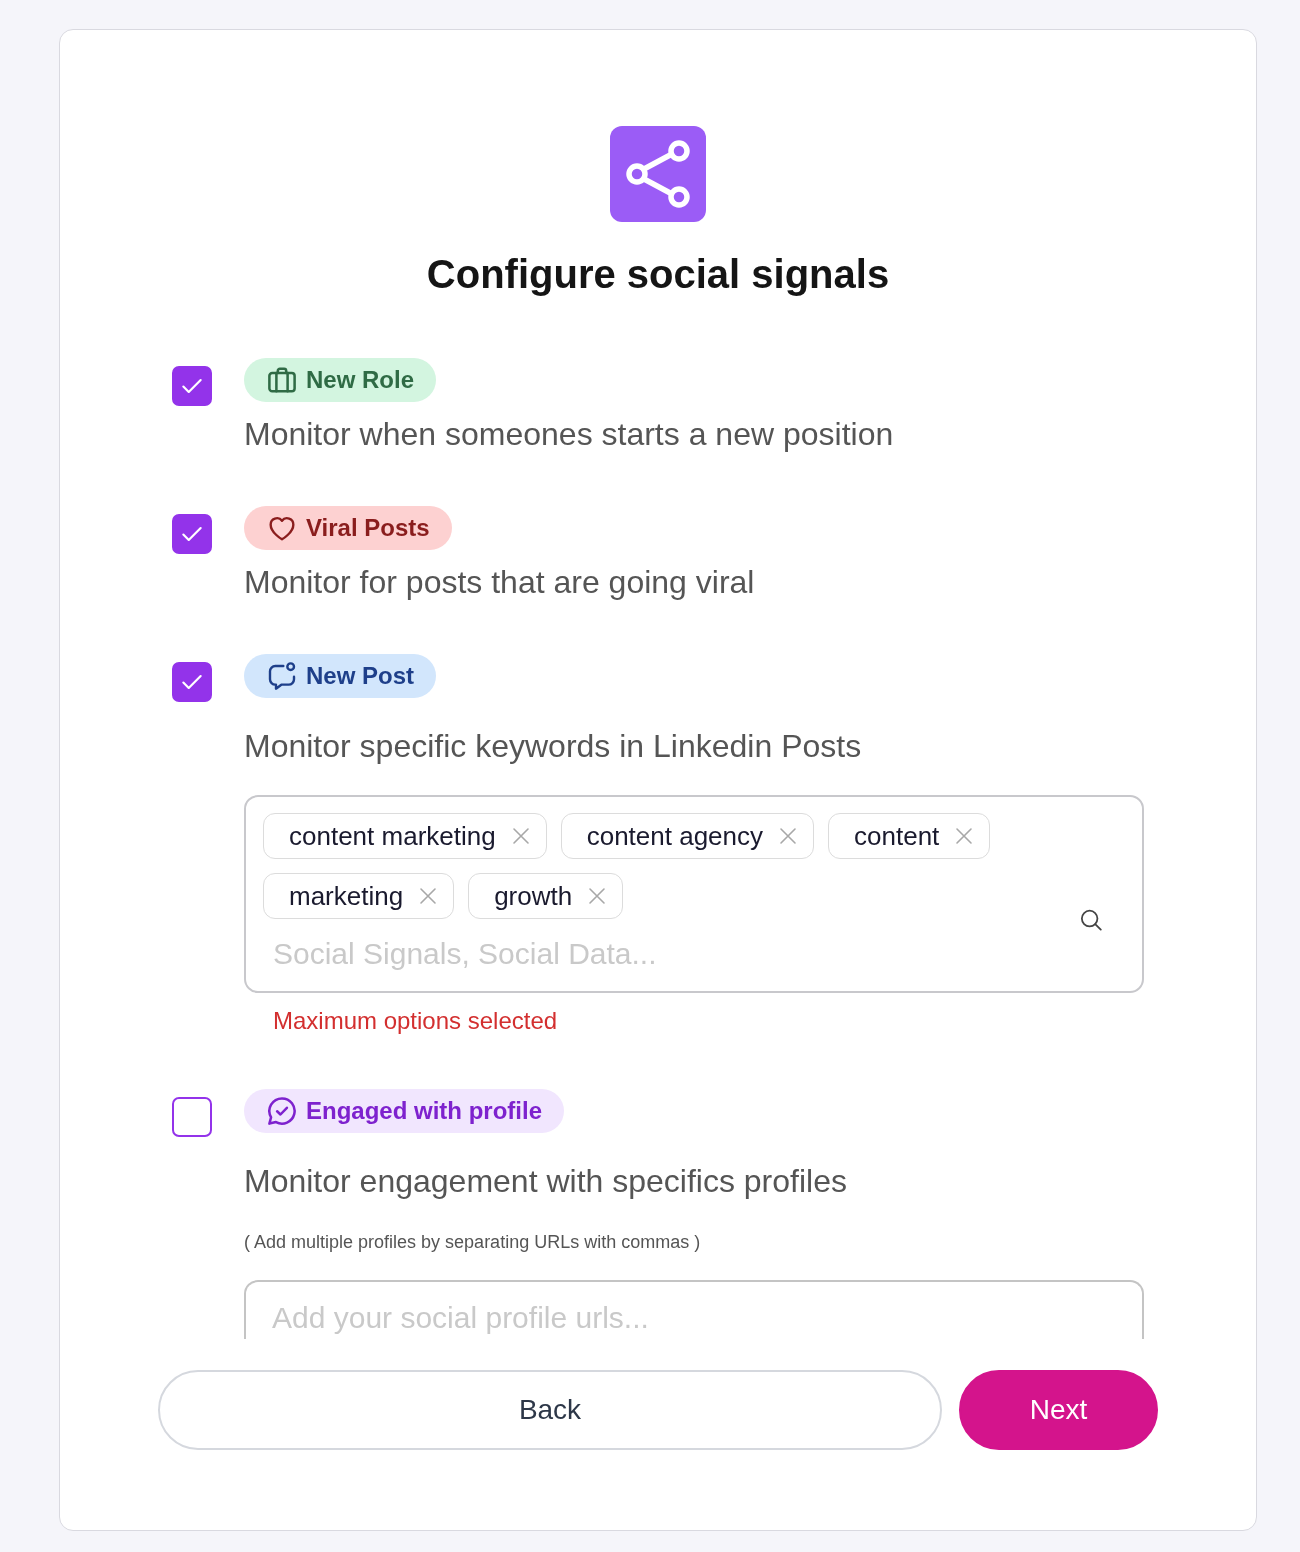 Image resolution: width=1300 pixels, height=1552 pixels. What do you see at coordinates (658, 174) in the screenshot?
I see `share-icon` at bounding box center [658, 174].